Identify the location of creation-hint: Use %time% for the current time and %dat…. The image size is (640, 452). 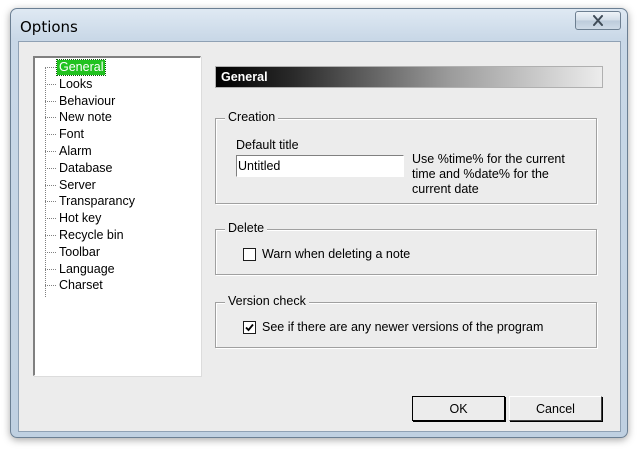
(488, 174).